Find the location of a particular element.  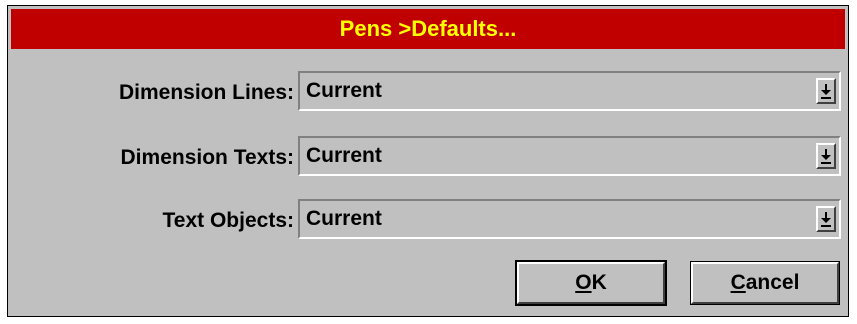

ok-button: OK is located at coordinates (591, 283).